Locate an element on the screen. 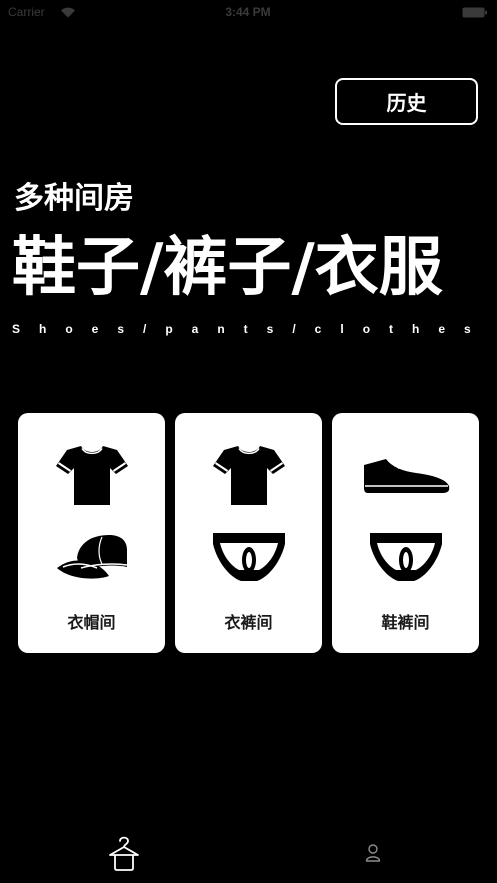 Image resolution: width=497 pixels, height=883 pixels. shoe-icon is located at coordinates (405, 475).